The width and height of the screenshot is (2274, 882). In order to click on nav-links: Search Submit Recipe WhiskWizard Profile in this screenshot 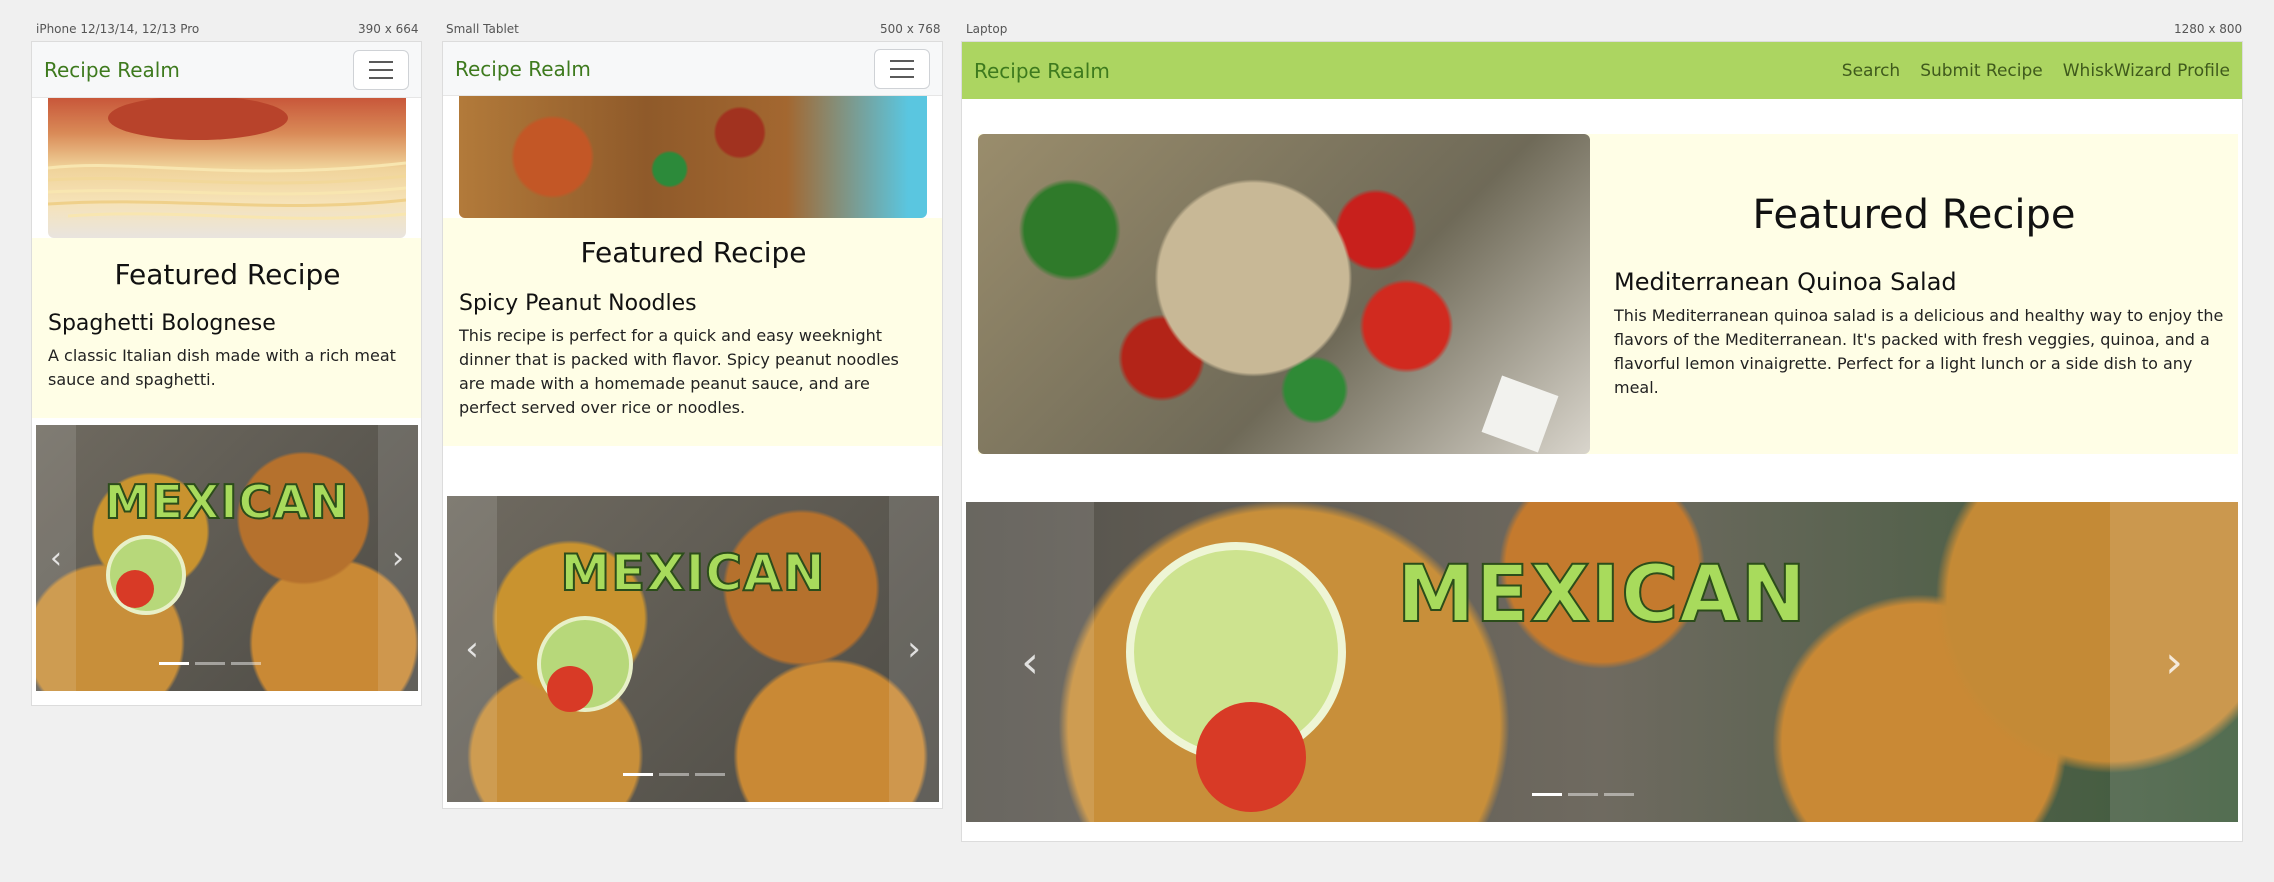, I will do `click(2036, 71)`.